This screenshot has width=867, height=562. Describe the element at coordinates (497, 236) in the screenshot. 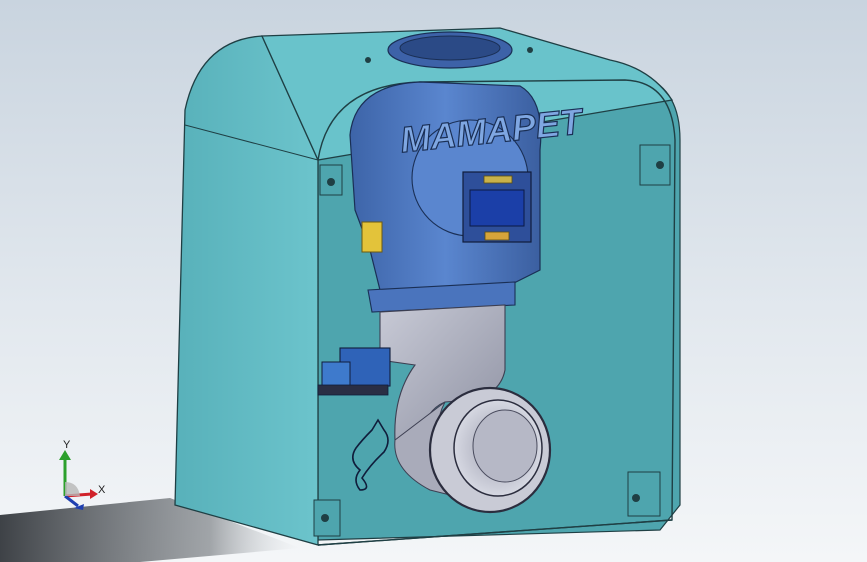

I see `oled-connector` at that location.